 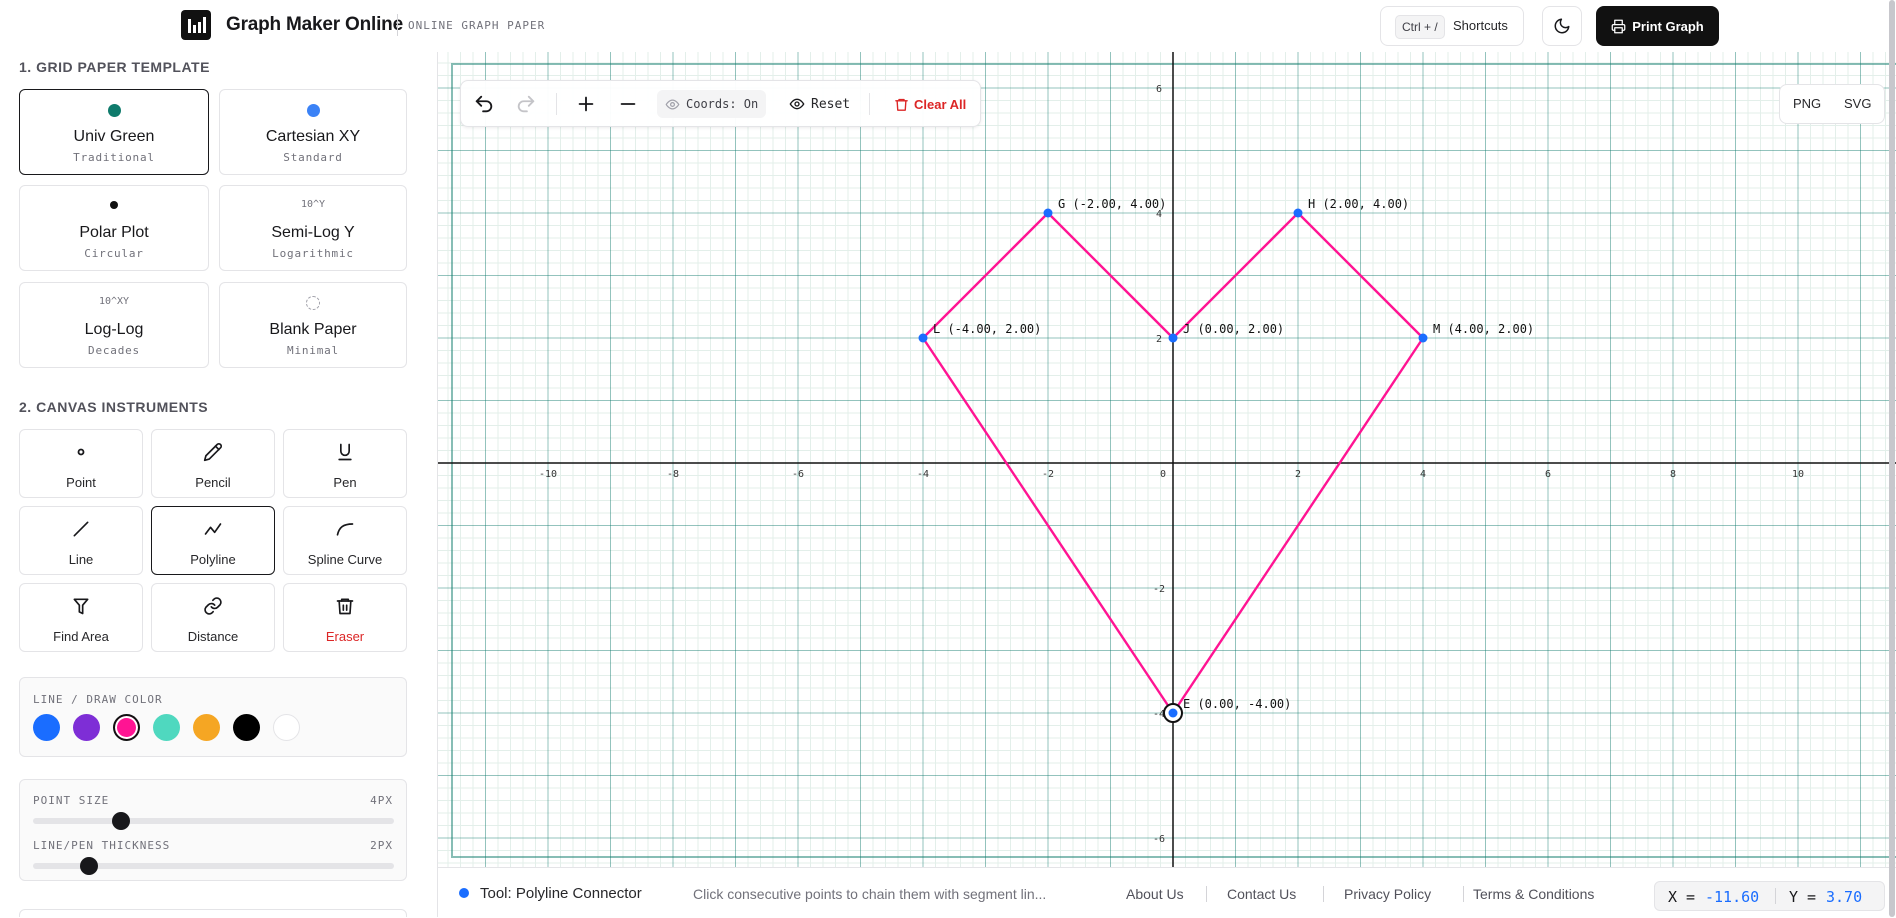 I want to click on x-key: X =, so click(x=1682, y=897).